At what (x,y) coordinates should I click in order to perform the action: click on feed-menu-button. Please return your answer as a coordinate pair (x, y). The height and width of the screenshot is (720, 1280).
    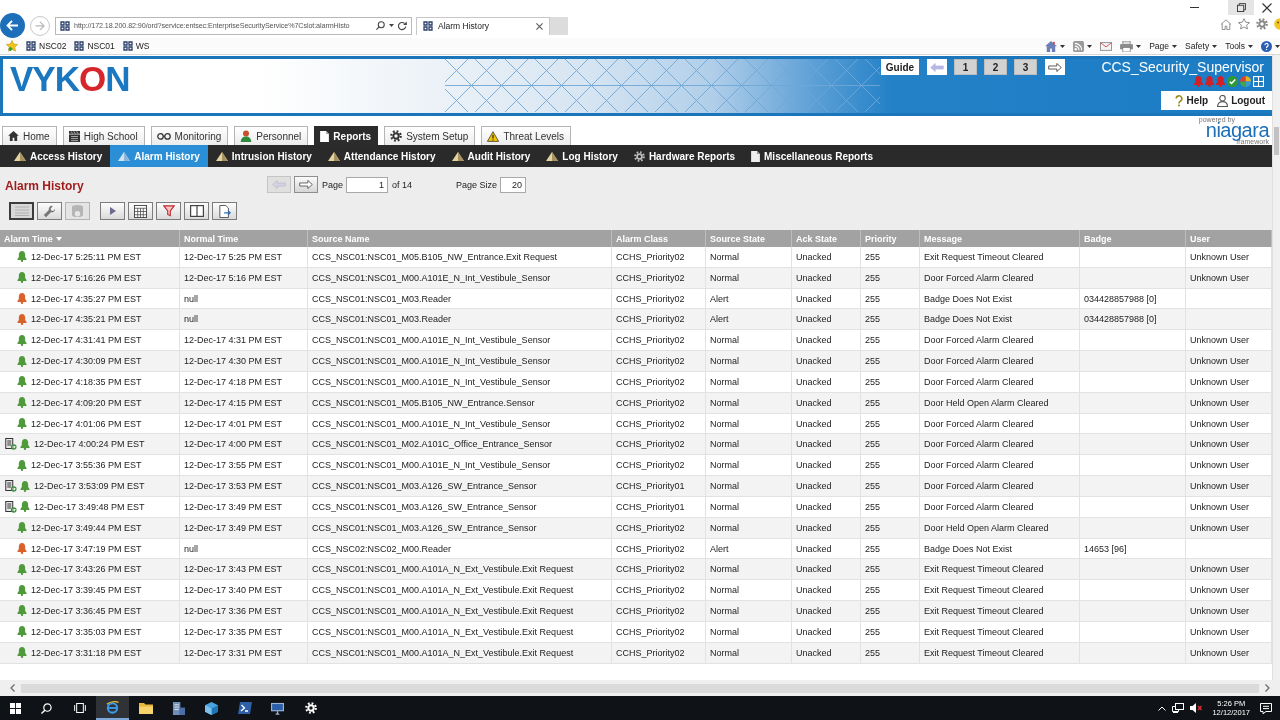
    Looking at the image, I should click on (1083, 46).